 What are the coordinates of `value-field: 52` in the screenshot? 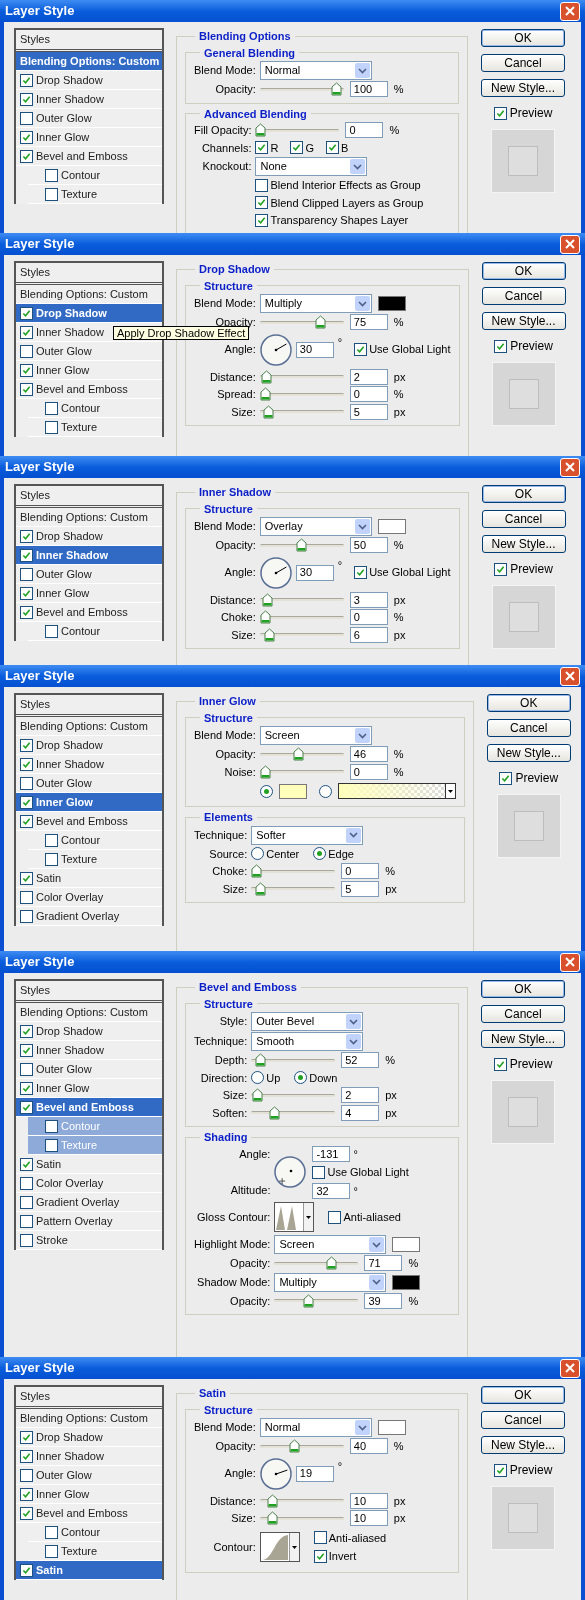 It's located at (360, 1060).